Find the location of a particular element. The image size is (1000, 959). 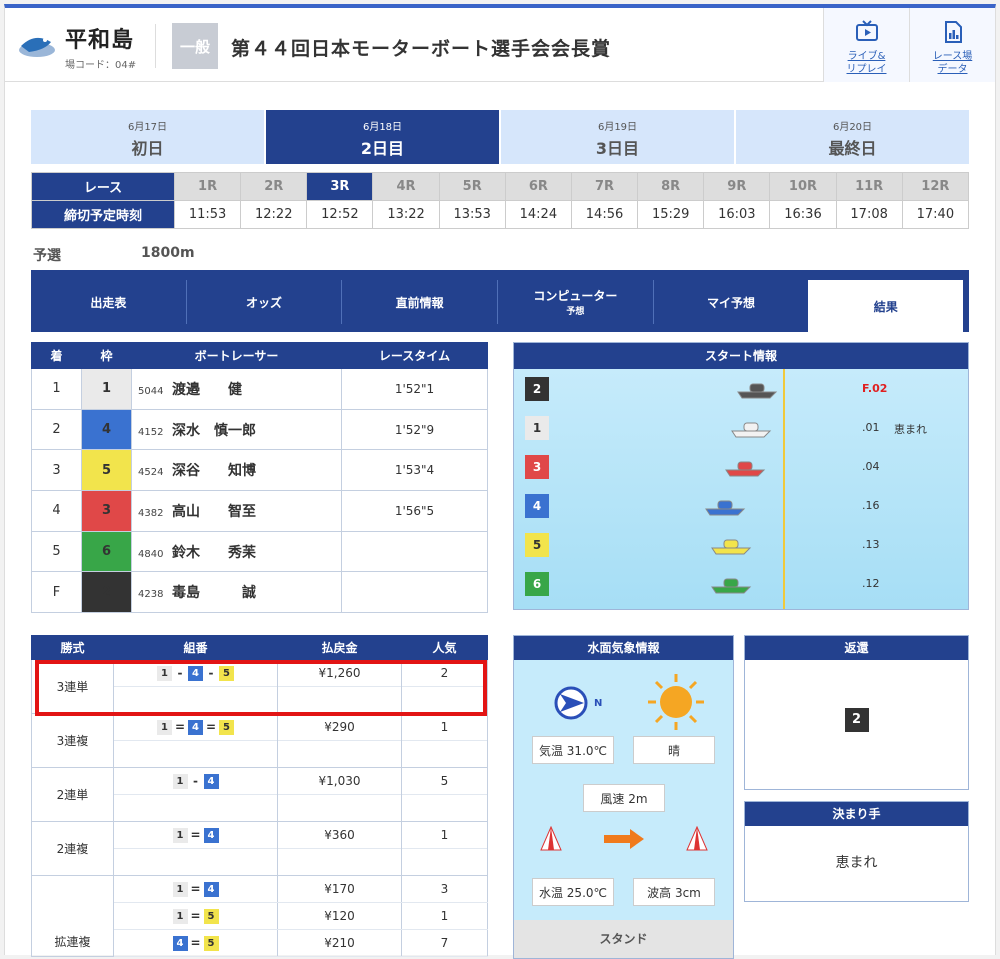

race-deadline: 17:40 is located at coordinates (935, 214).